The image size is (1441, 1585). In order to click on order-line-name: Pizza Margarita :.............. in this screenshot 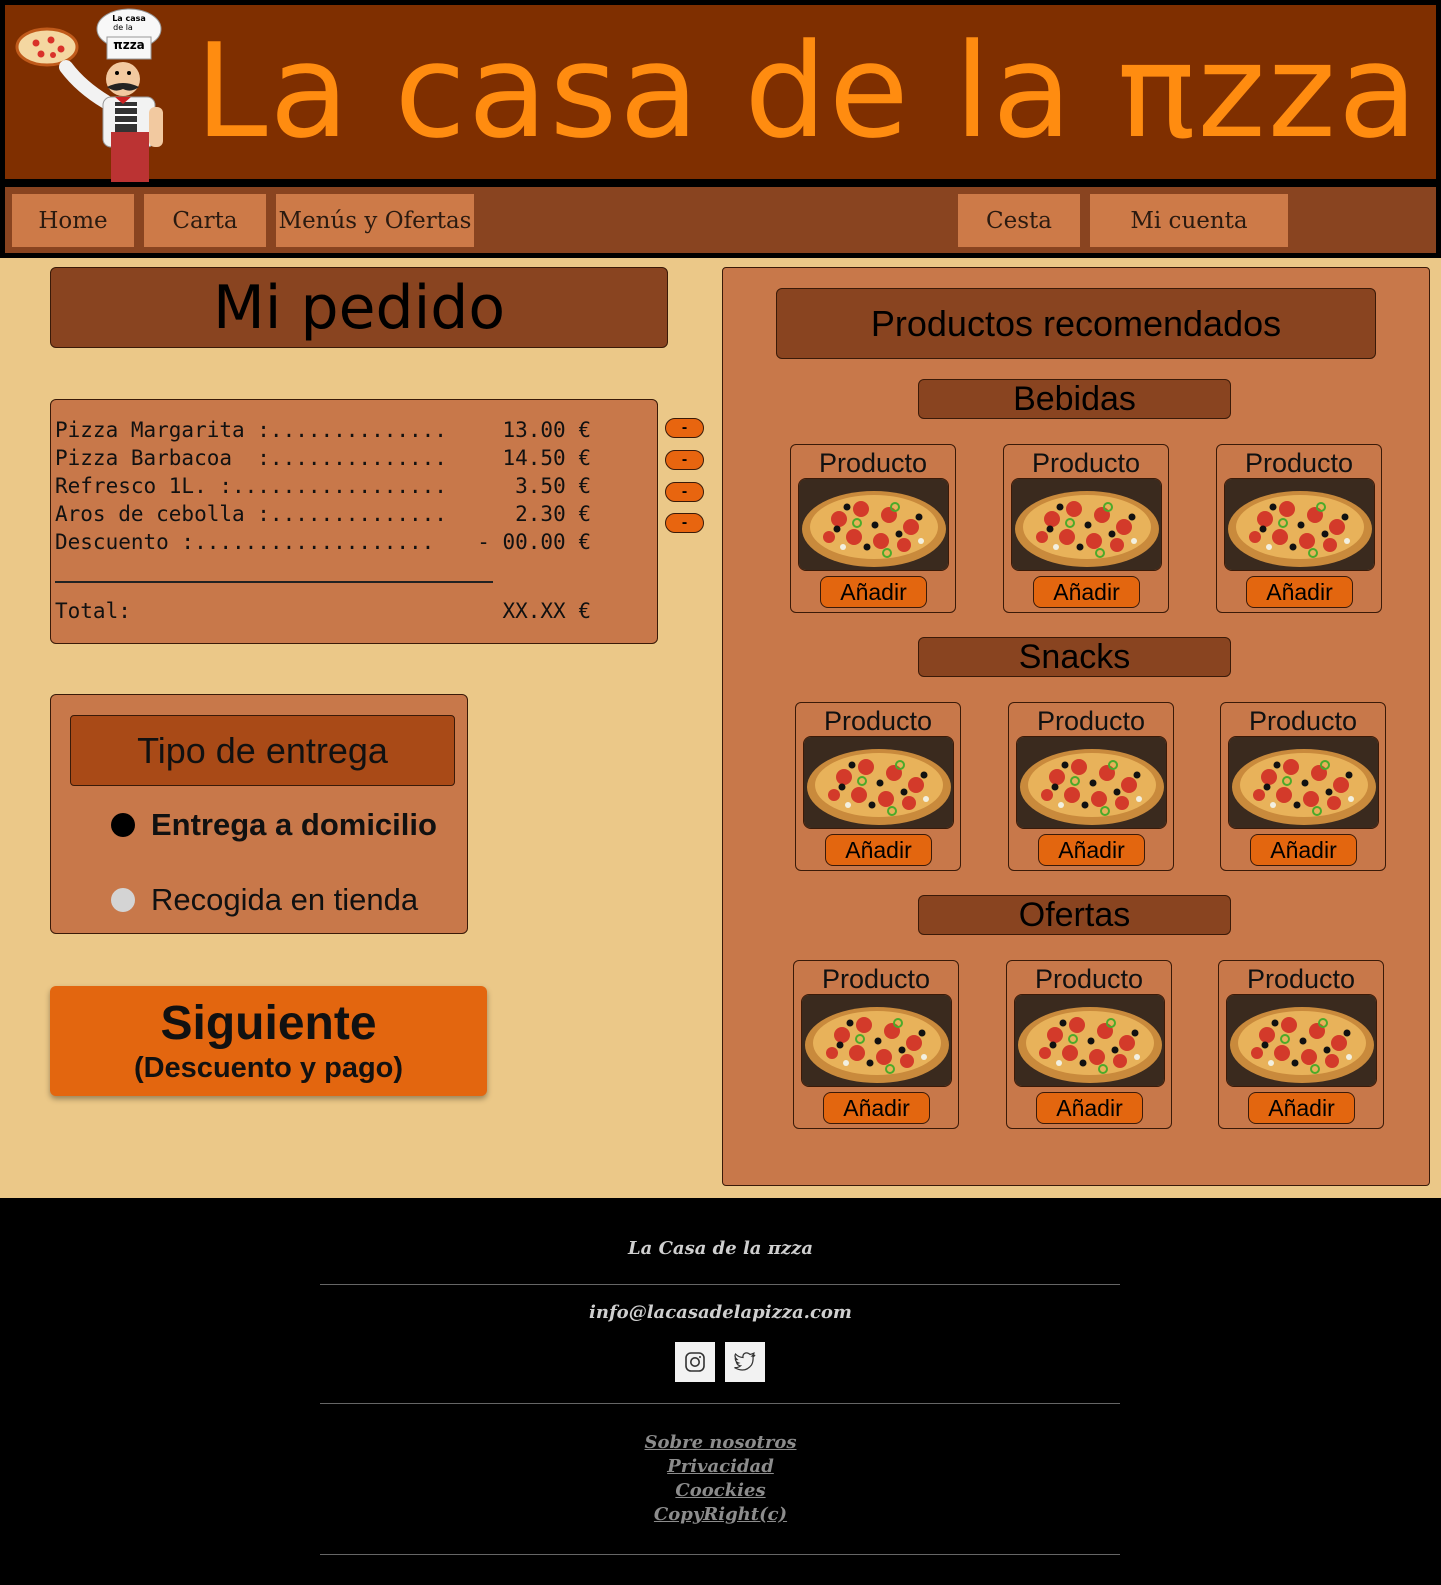, I will do `click(251, 430)`.